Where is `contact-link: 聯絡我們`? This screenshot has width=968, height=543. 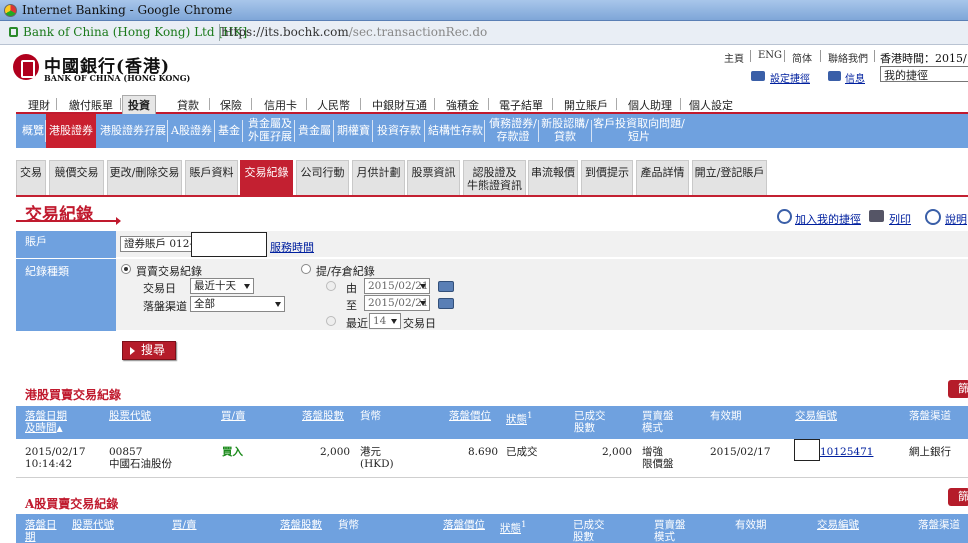
contact-link: 聯絡我們 is located at coordinates (848, 57).